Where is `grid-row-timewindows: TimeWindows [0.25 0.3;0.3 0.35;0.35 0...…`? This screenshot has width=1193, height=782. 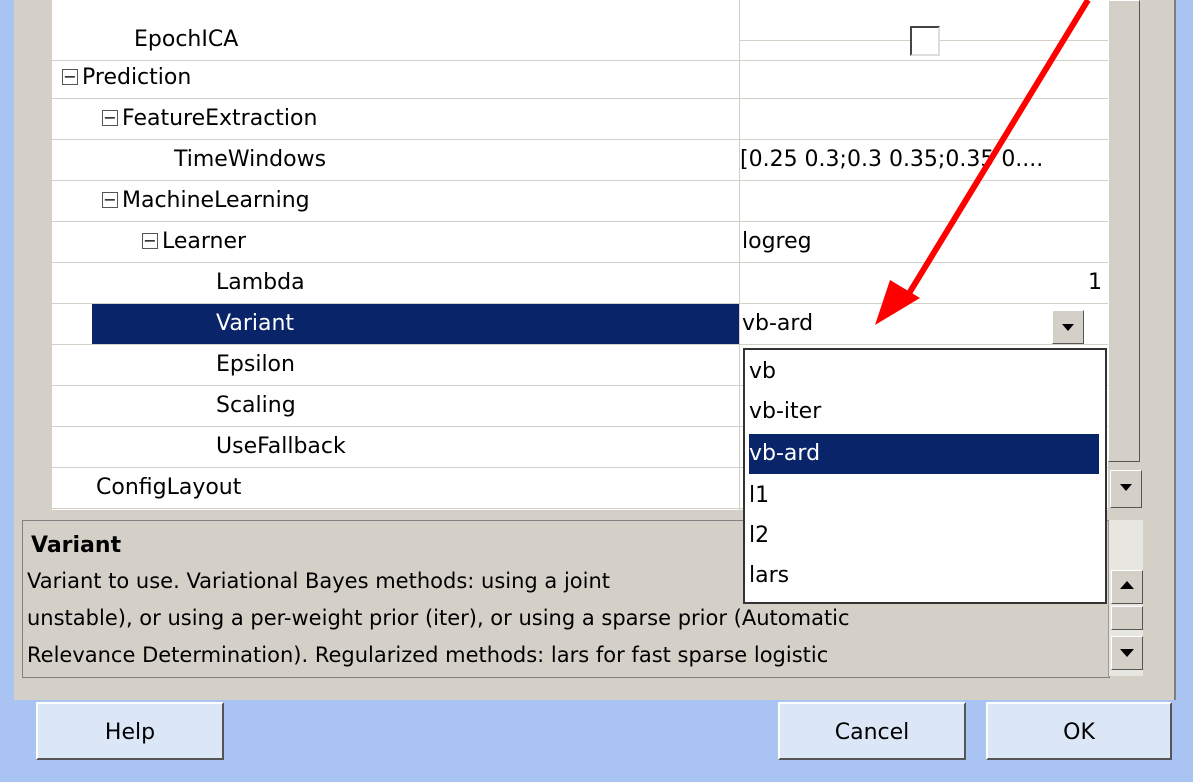
grid-row-timewindows: TimeWindows [0.25 0.3;0.3 0.35;0.35 0...… is located at coordinates (565, 160).